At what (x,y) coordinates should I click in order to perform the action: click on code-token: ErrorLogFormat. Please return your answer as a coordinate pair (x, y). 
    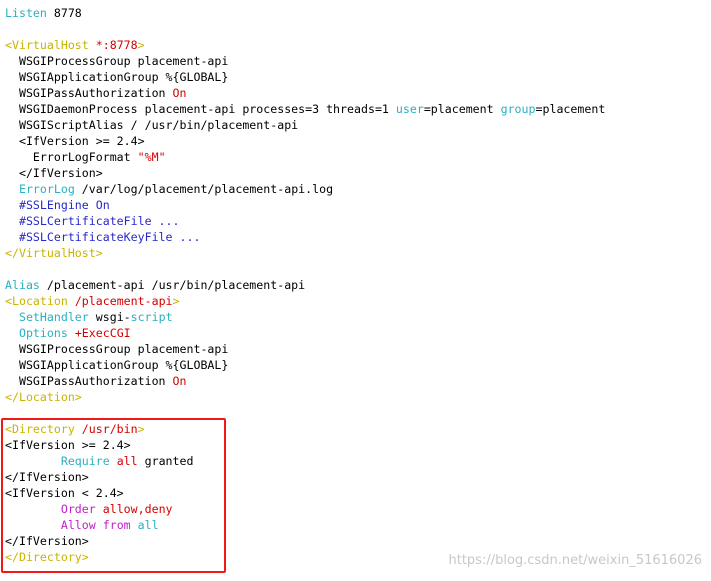
    Looking at the image, I should click on (71, 157).